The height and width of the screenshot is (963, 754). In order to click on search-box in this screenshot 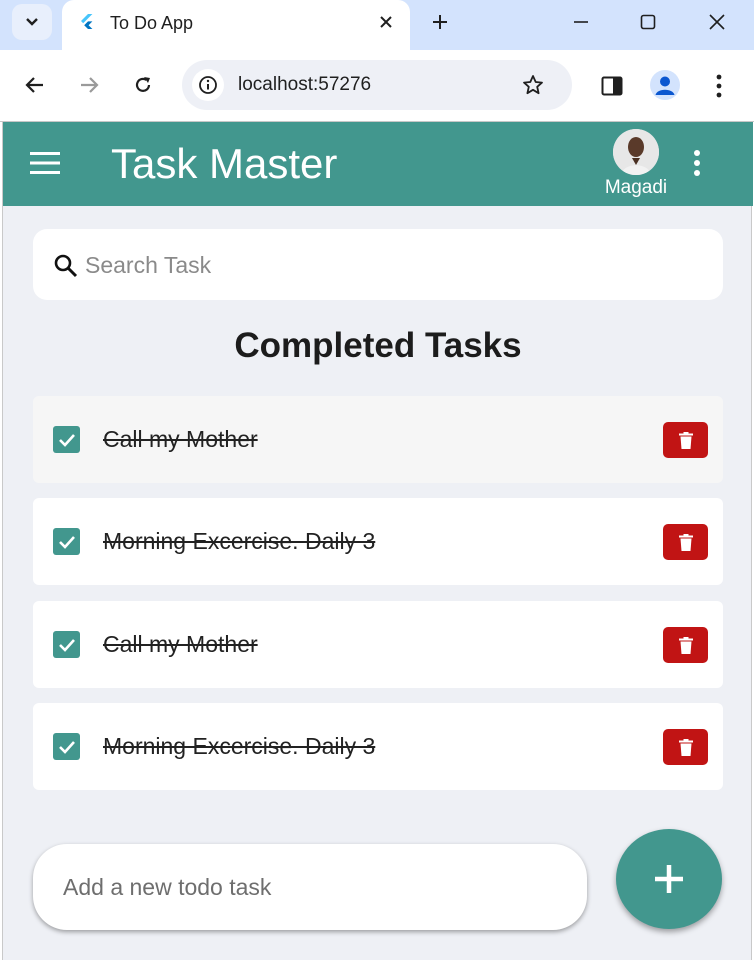, I will do `click(378, 264)`.